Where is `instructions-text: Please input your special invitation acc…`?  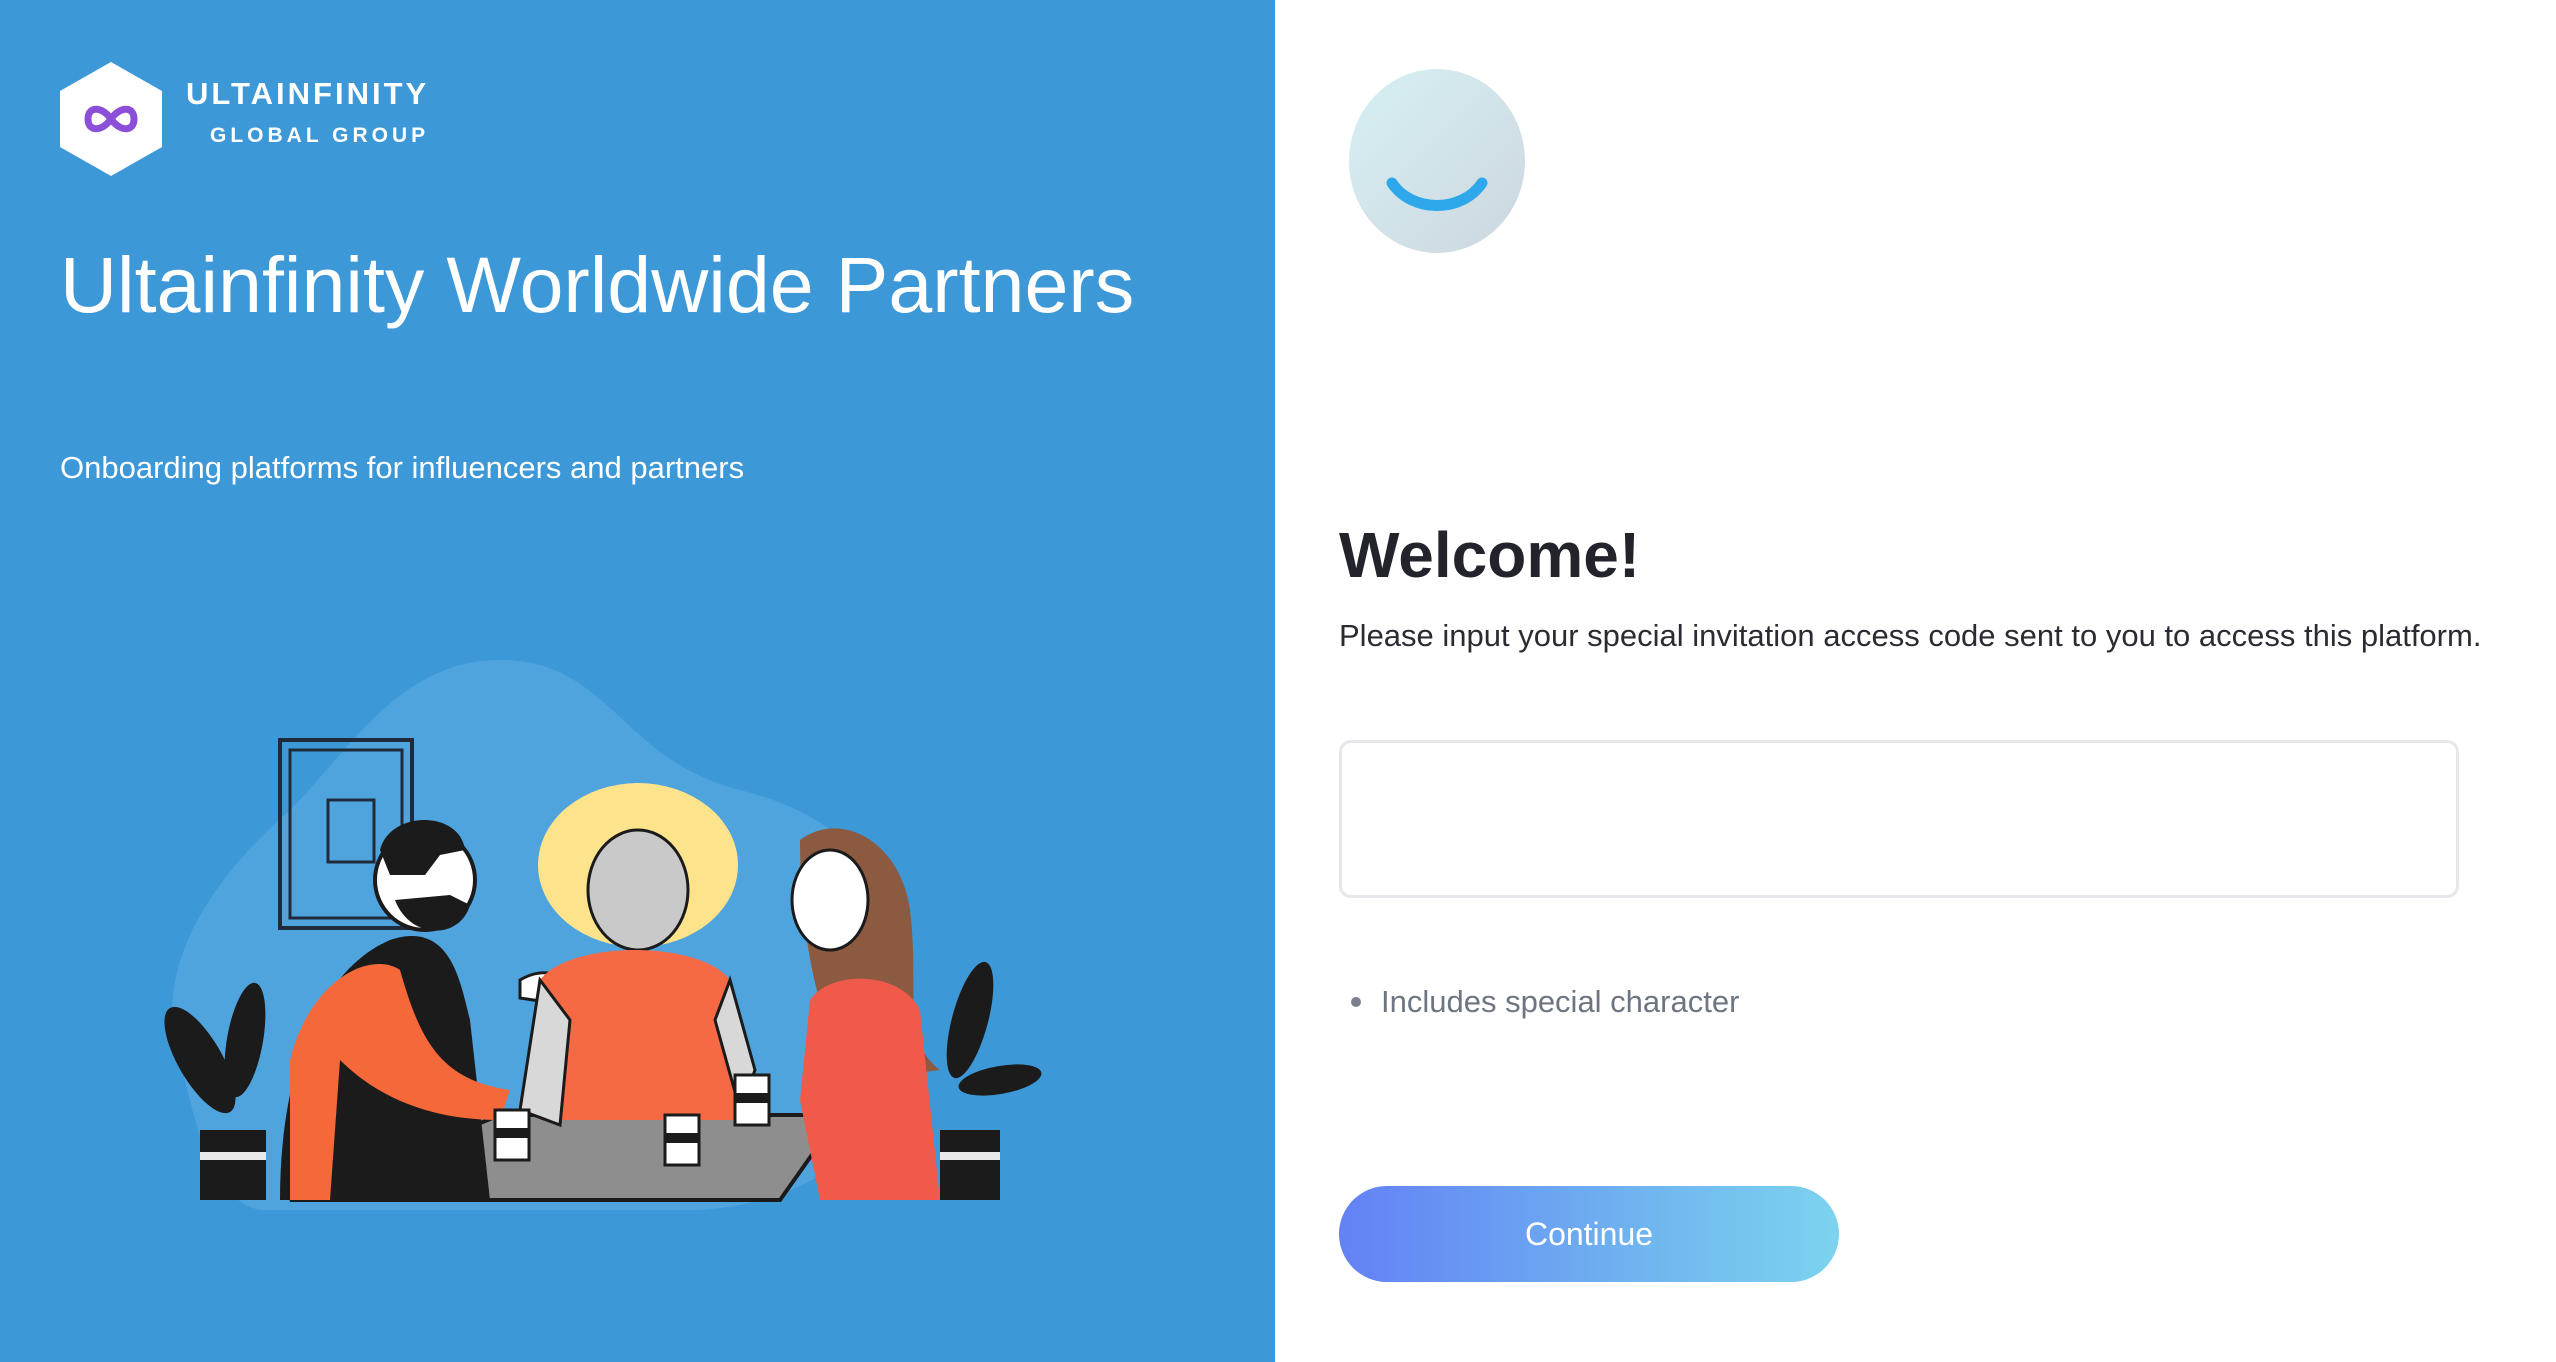 instructions-text: Please input your special invitation acc… is located at coordinates (1910, 635).